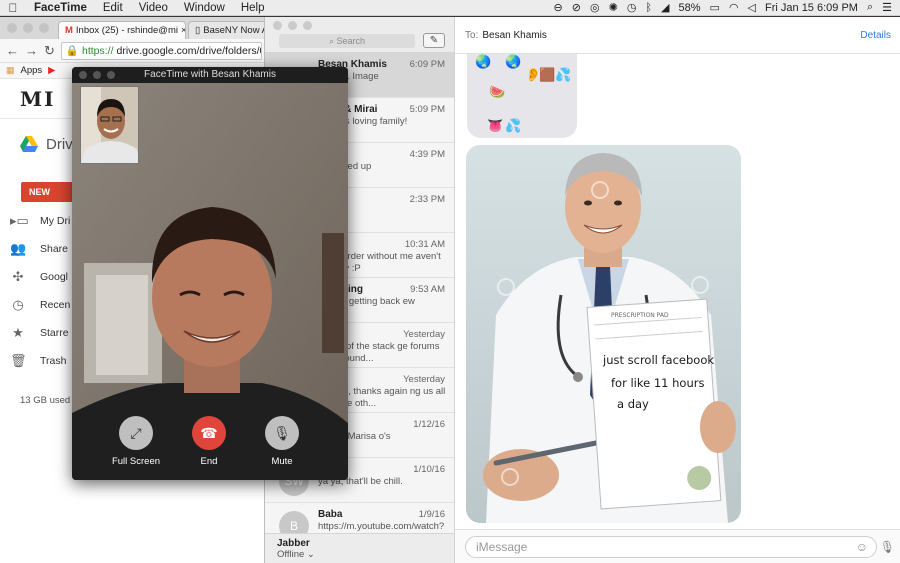 This screenshot has height=563, width=900. Describe the element at coordinates (60, 8) in the screenshot. I see `menu-app-name: FaceTime` at that location.